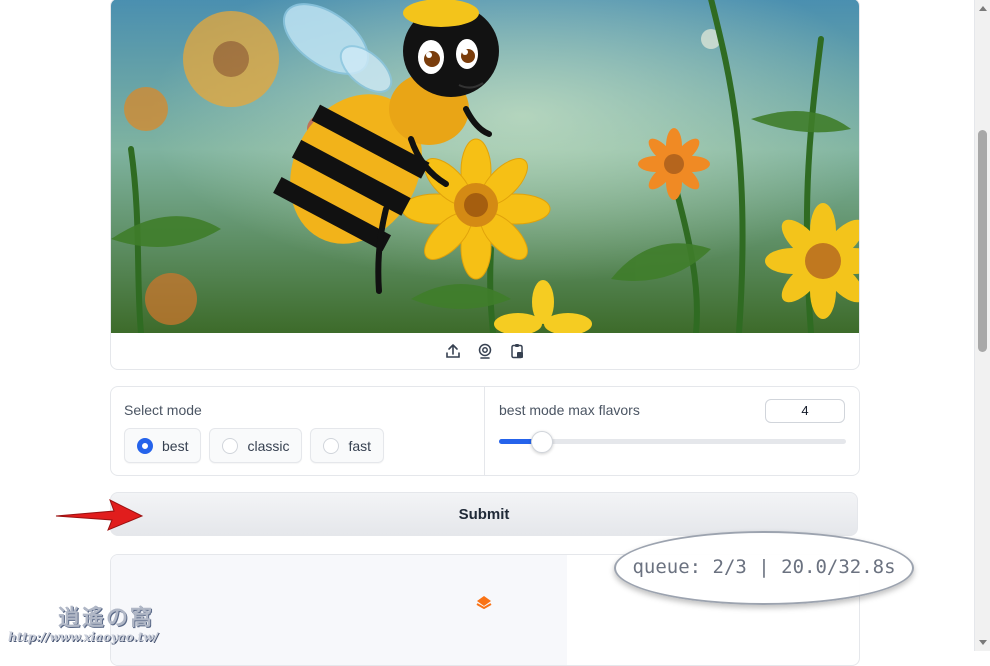  What do you see at coordinates (163, 410) in the screenshot?
I see `mode-label: Select mode` at bounding box center [163, 410].